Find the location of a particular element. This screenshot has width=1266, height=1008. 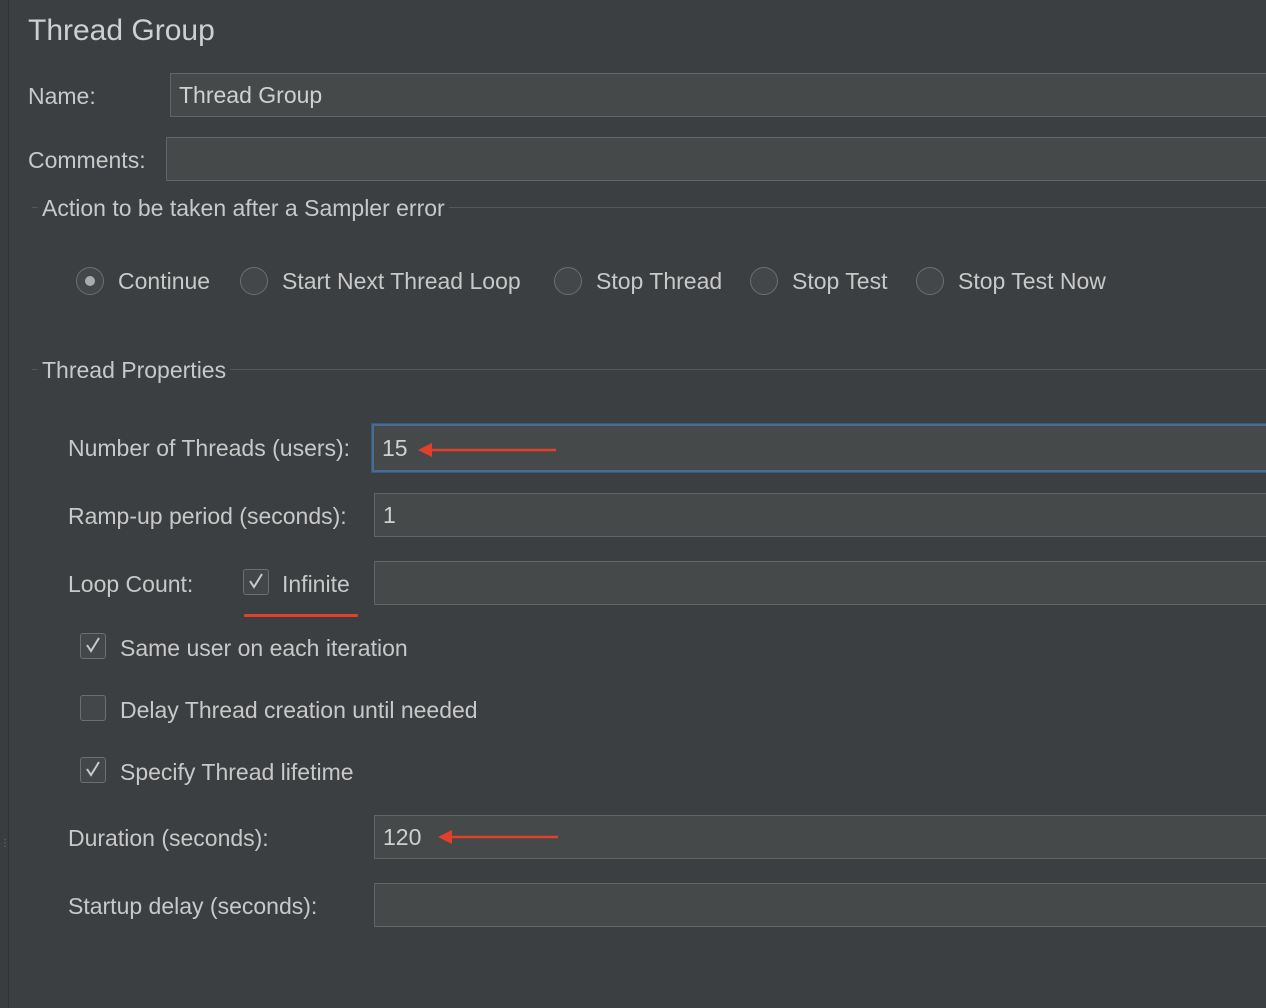

specify-lifetime-checkbox is located at coordinates (93, 770).